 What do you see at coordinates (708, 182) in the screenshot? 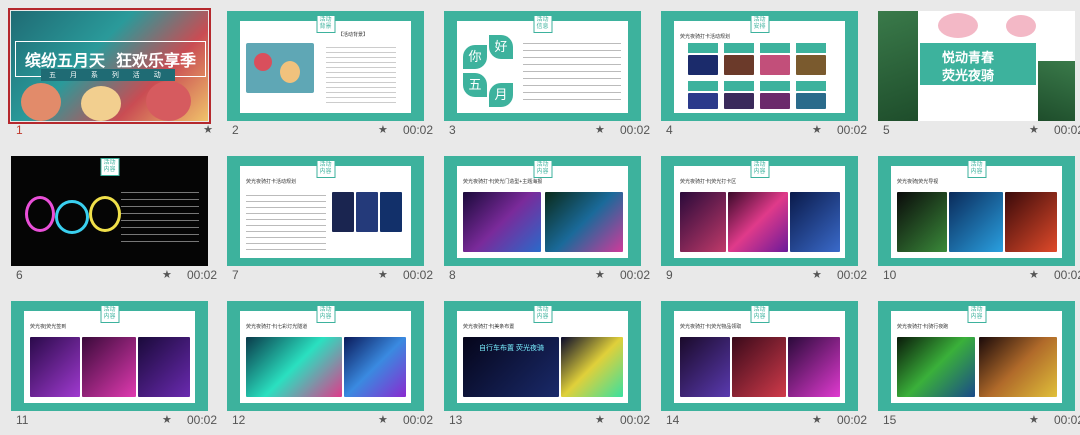
I see `slide-title: 荧光夜骑打卡|荧光打卡区` at bounding box center [708, 182].